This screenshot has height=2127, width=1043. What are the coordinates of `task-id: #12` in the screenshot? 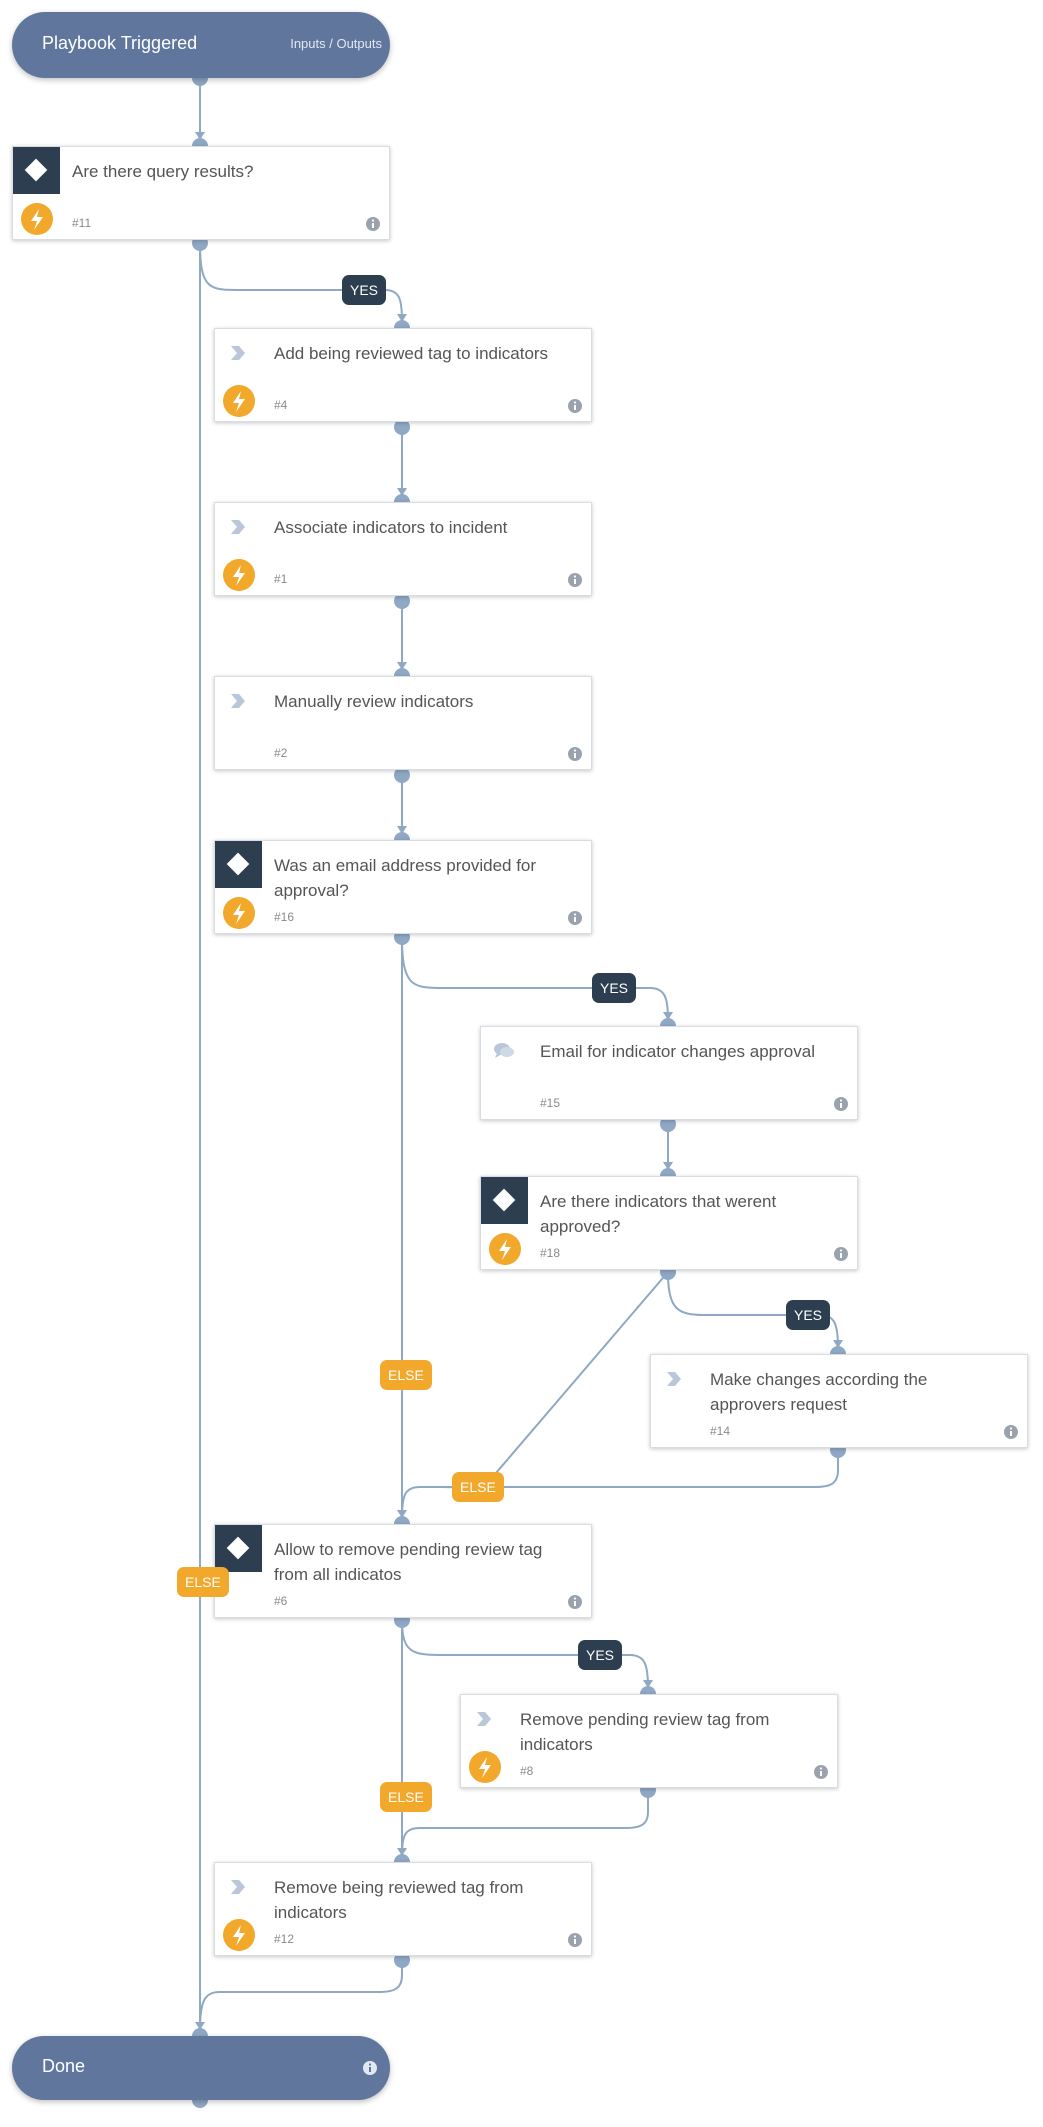 It's located at (284, 1939).